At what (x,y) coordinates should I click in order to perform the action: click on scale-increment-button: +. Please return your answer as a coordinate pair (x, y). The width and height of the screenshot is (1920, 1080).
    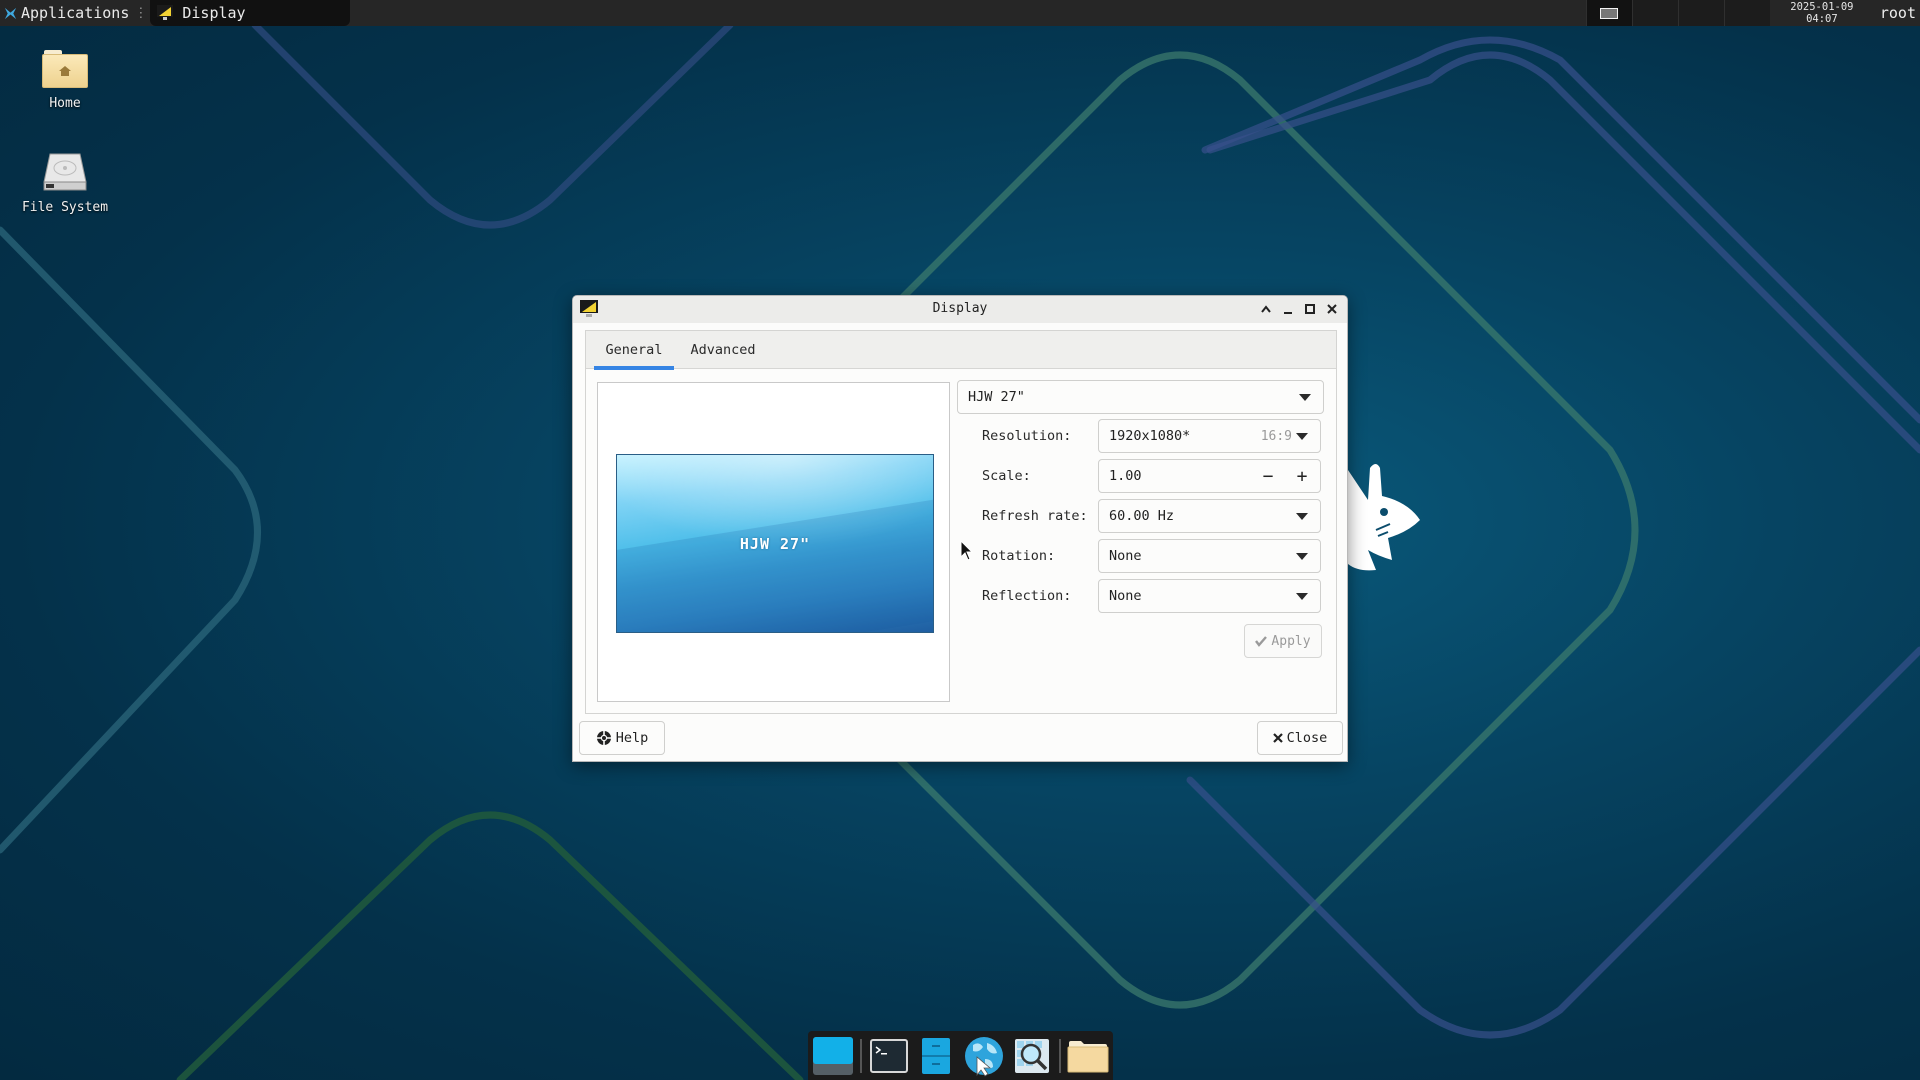
    Looking at the image, I should click on (1302, 476).